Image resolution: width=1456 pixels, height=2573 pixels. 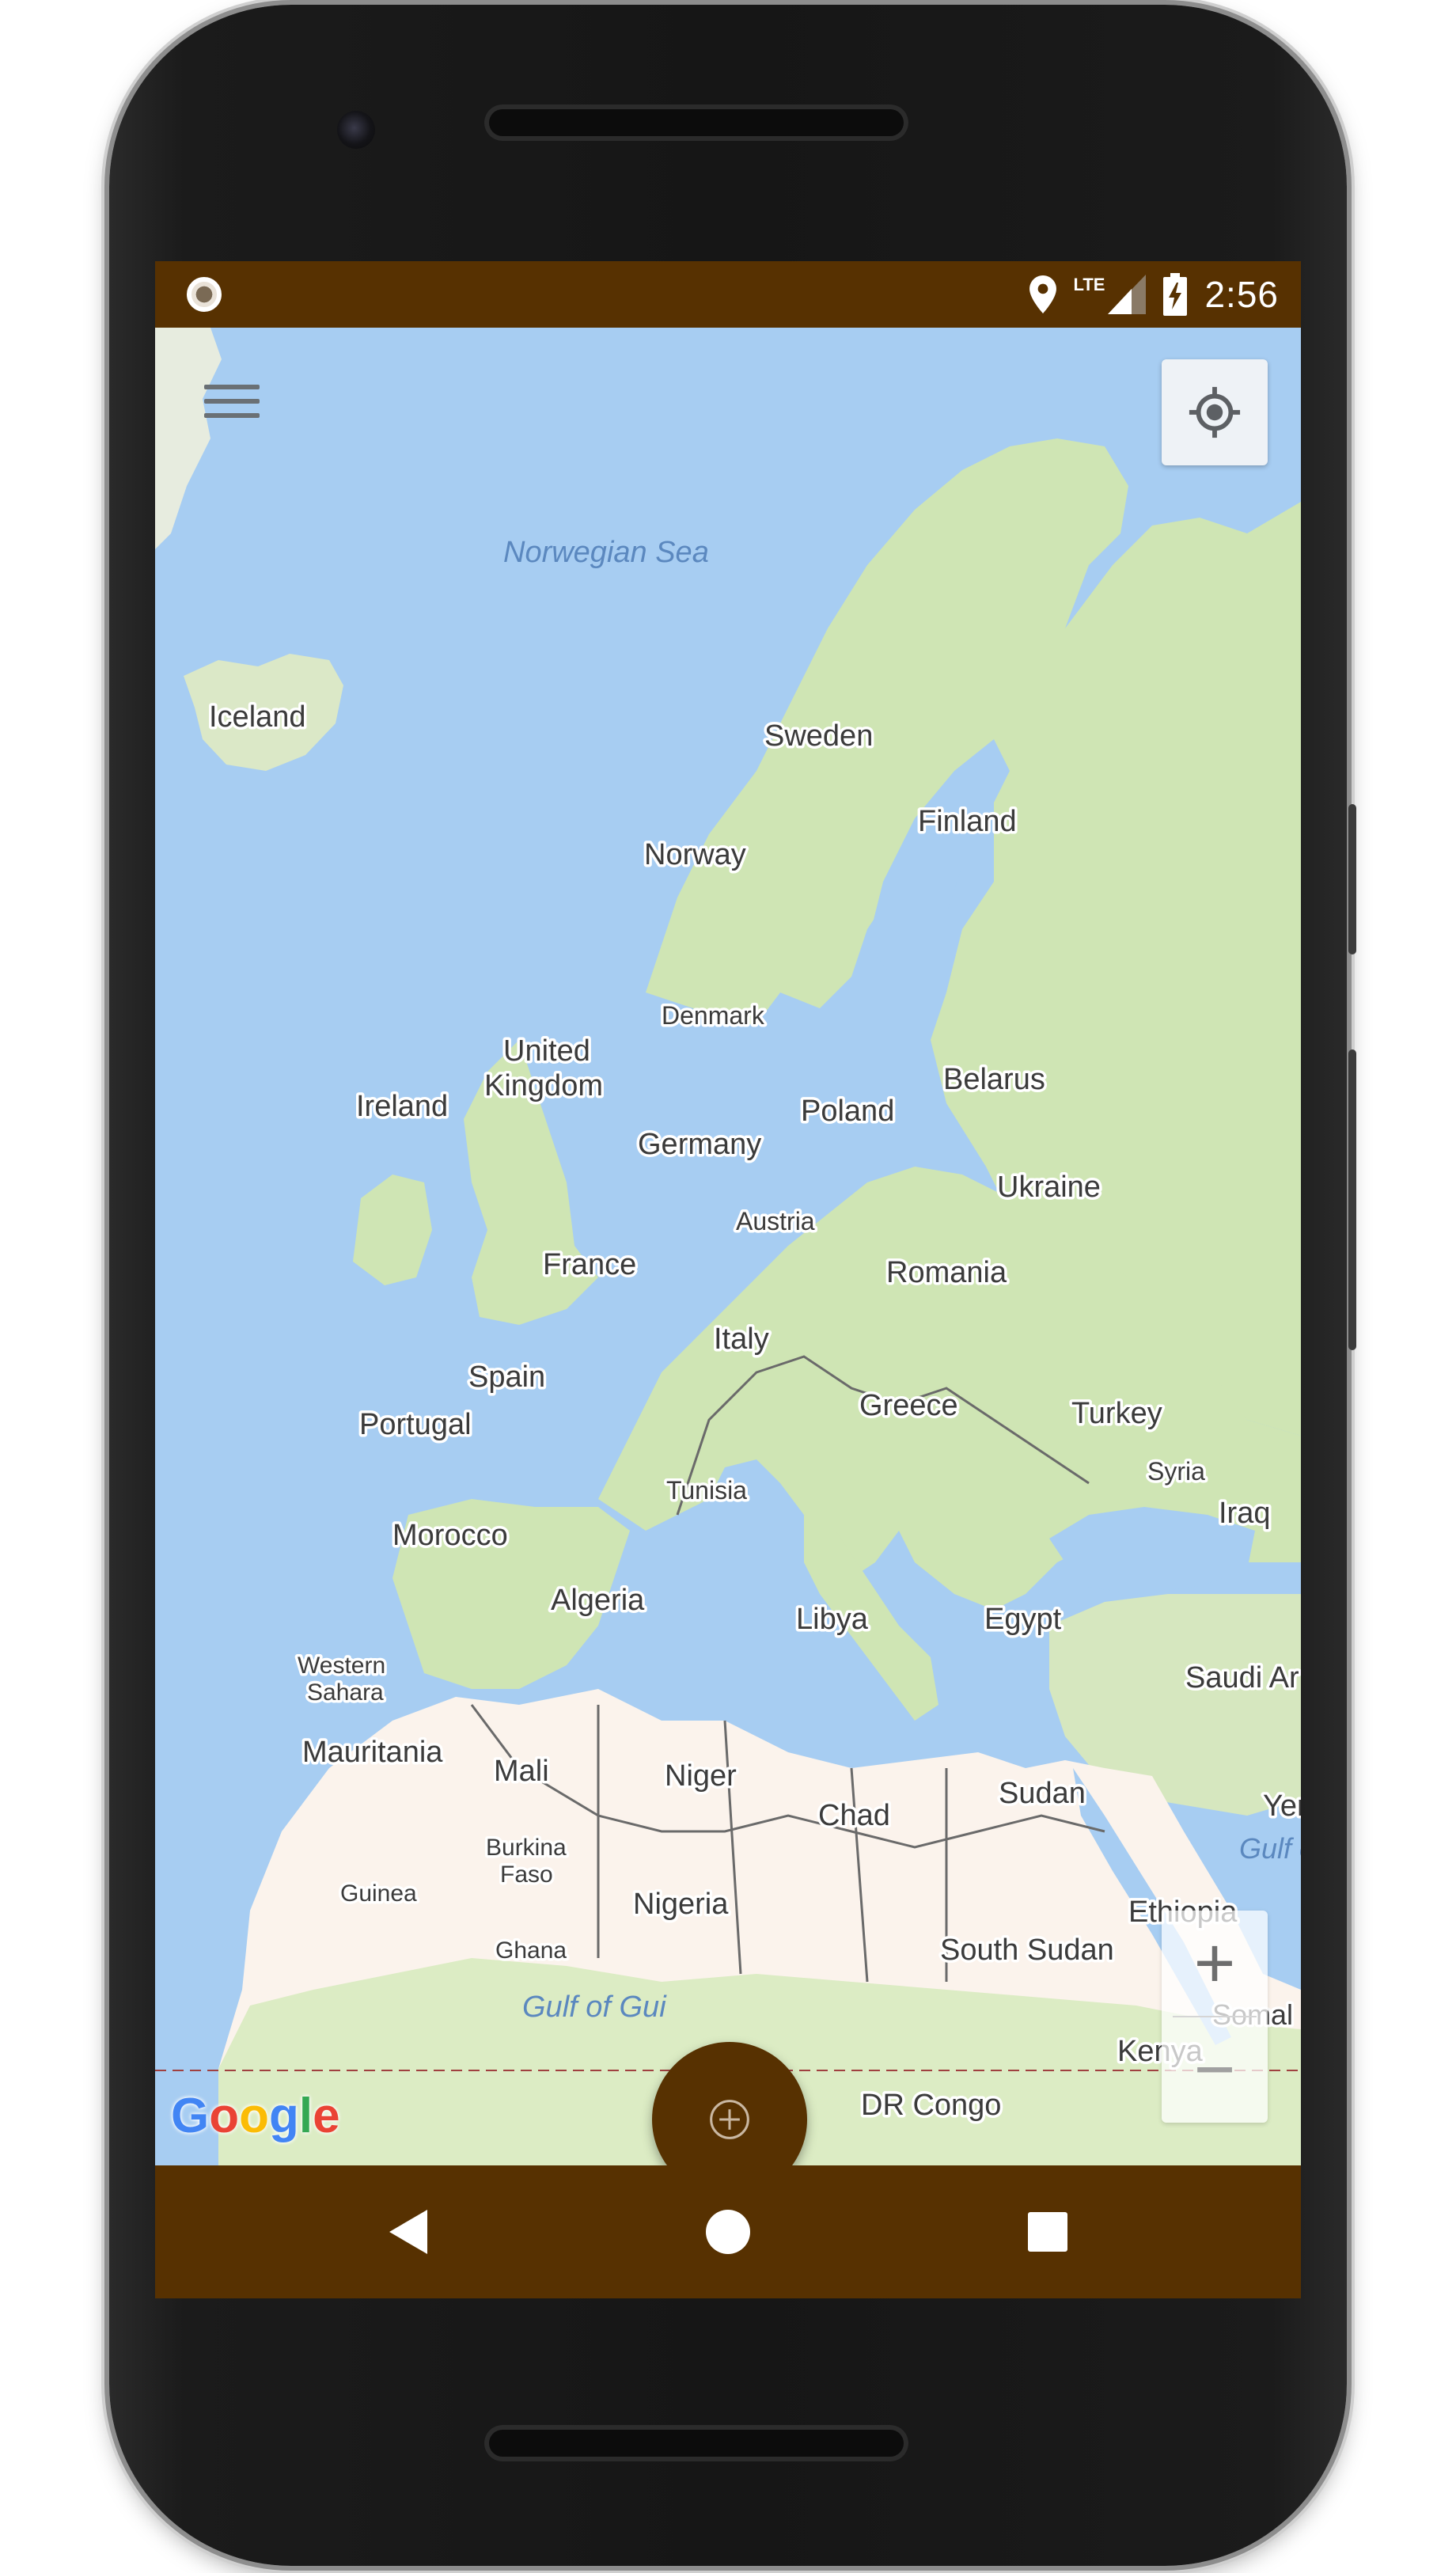 I want to click on label-morocco: Morocco, so click(x=450, y=1535).